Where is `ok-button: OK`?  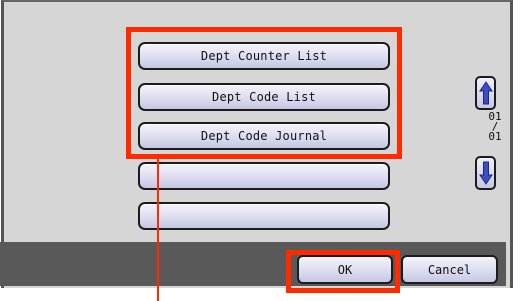
ok-button: OK is located at coordinates (345, 269).